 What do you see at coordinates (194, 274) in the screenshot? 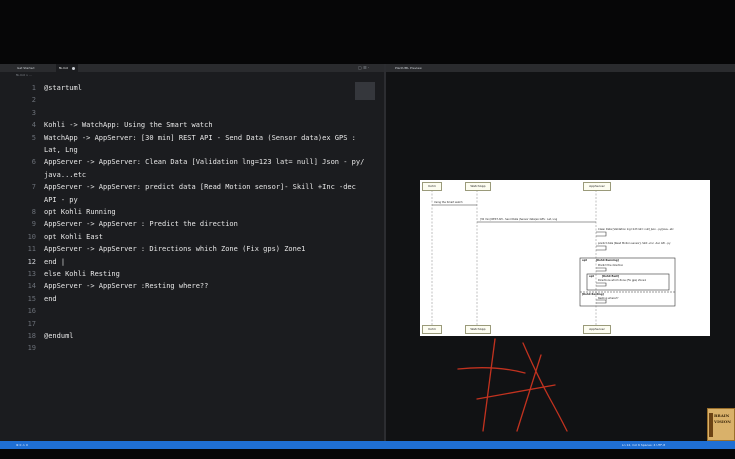
I see `code-line: 13 else Kohli Resting` at bounding box center [194, 274].